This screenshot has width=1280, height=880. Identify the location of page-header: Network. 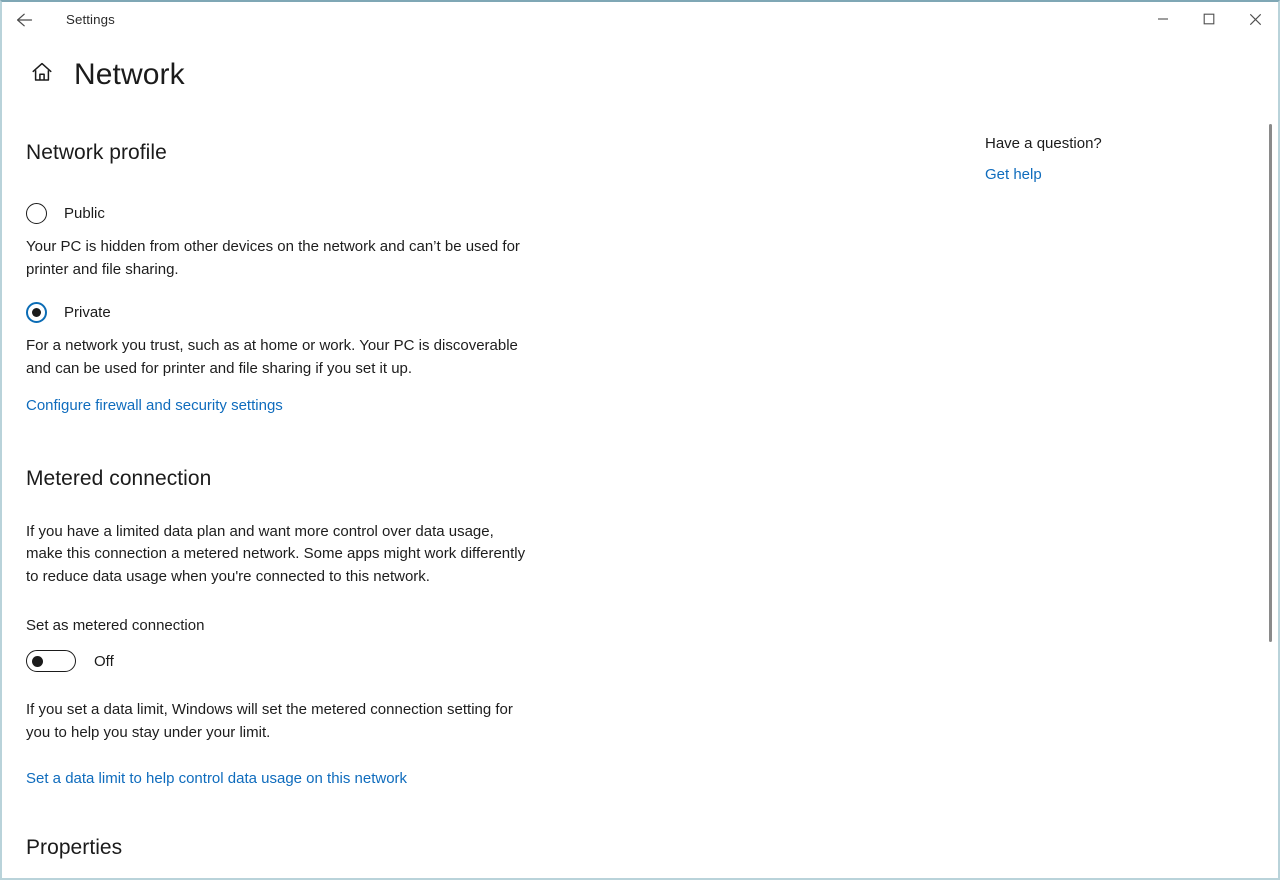
(105, 74).